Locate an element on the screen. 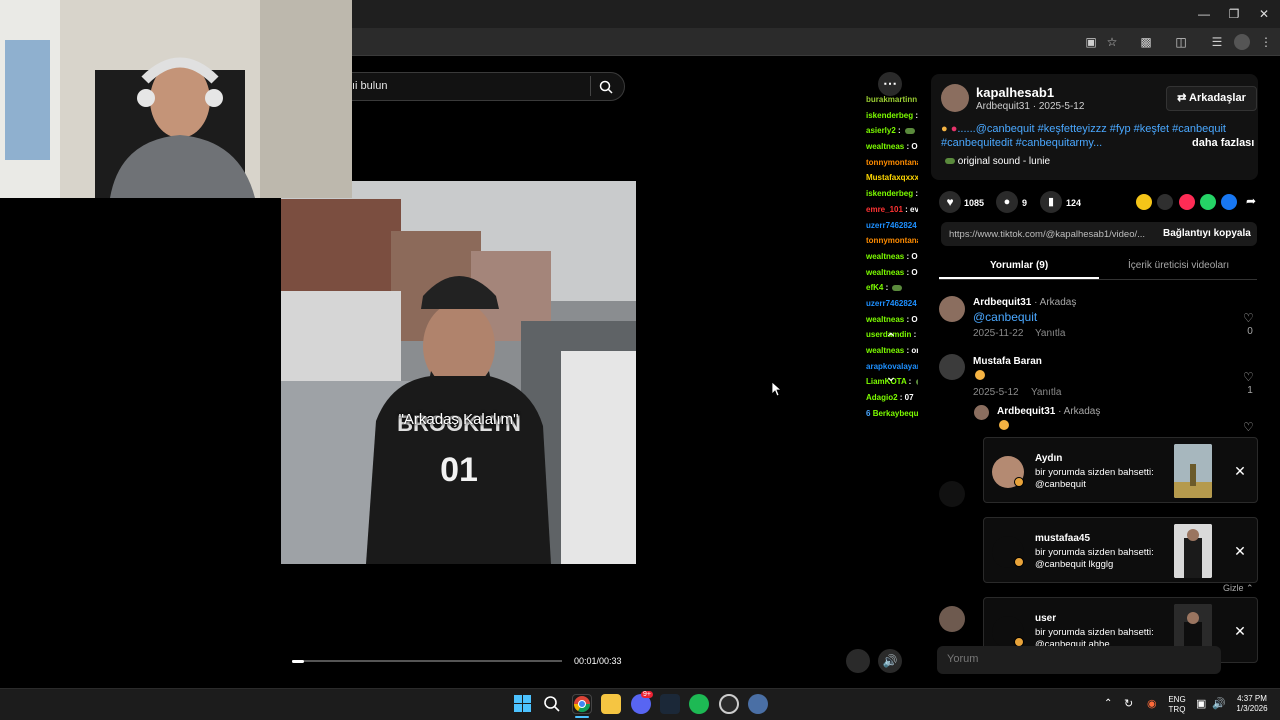 The height and width of the screenshot is (720, 1280). settings-icon is located at coordinates (758, 704).